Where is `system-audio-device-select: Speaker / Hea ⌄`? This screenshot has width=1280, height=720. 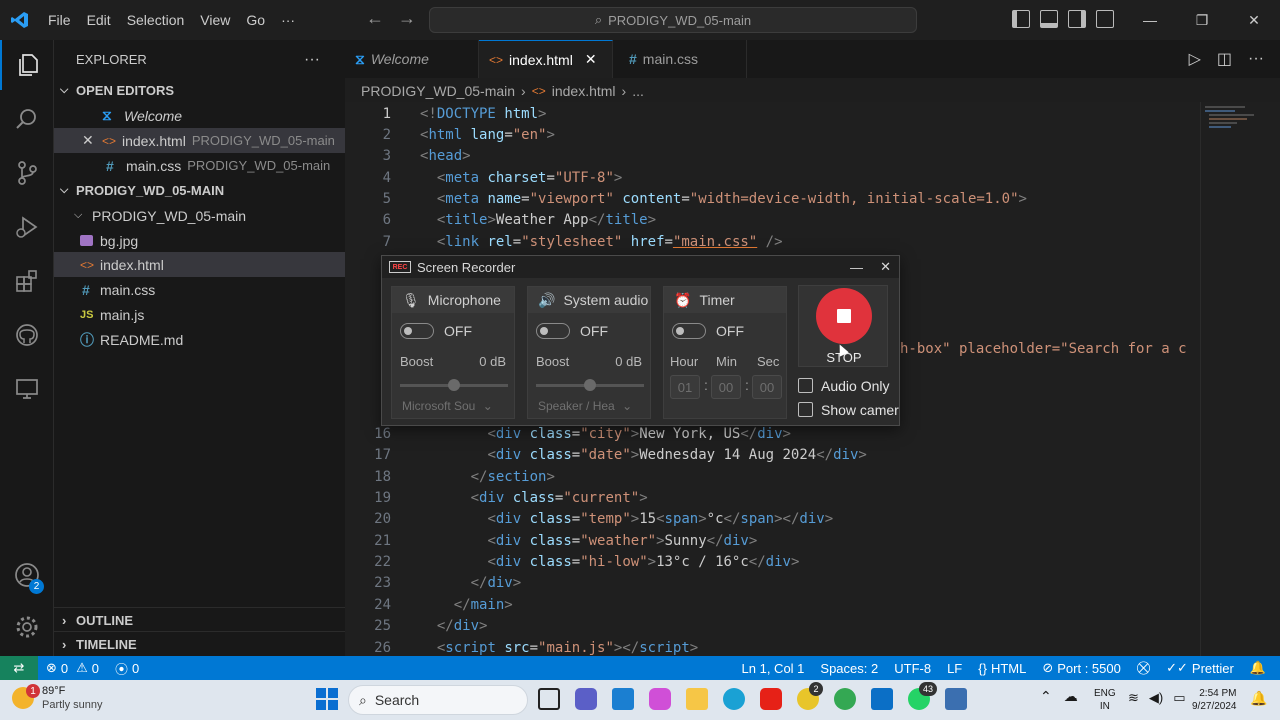
system-audio-device-select: Speaker / Hea ⌄ is located at coordinates (585, 406).